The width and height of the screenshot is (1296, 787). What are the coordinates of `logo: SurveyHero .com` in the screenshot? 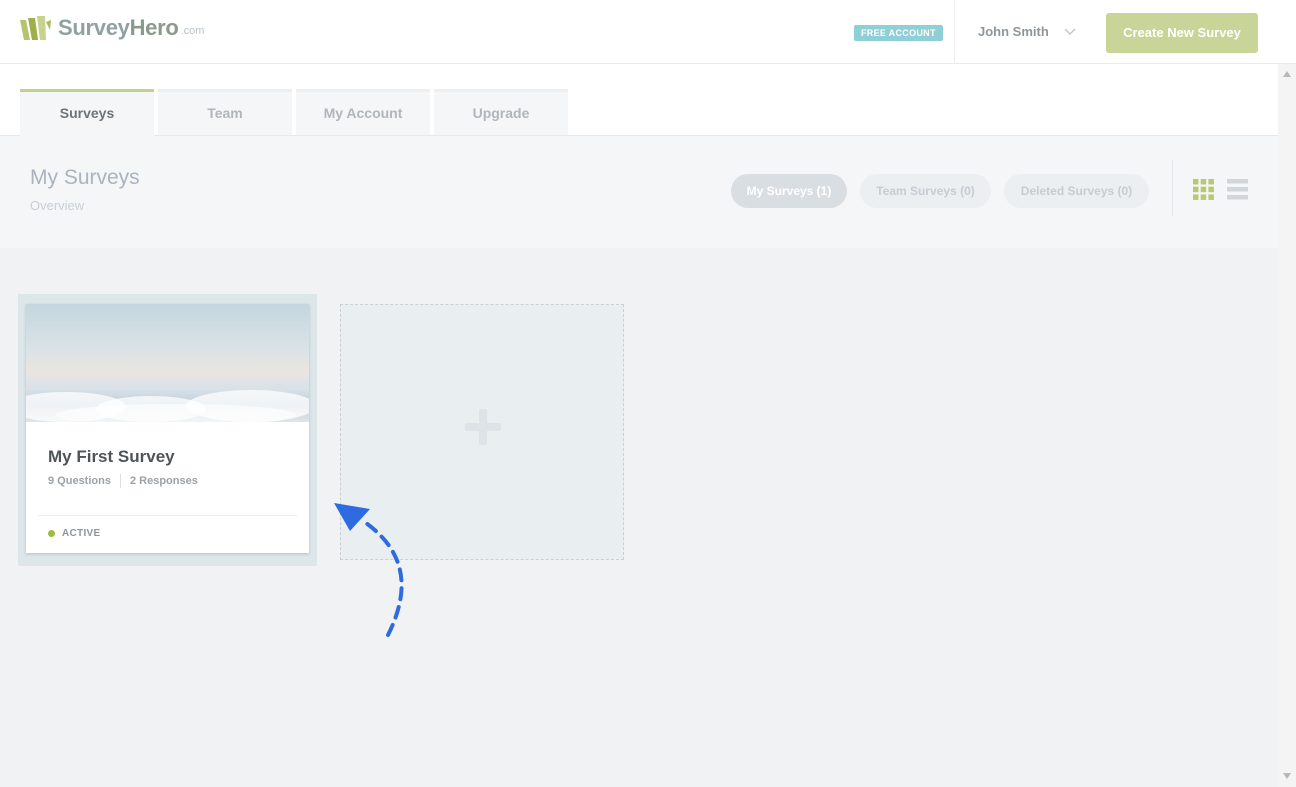 It's located at (111, 28).